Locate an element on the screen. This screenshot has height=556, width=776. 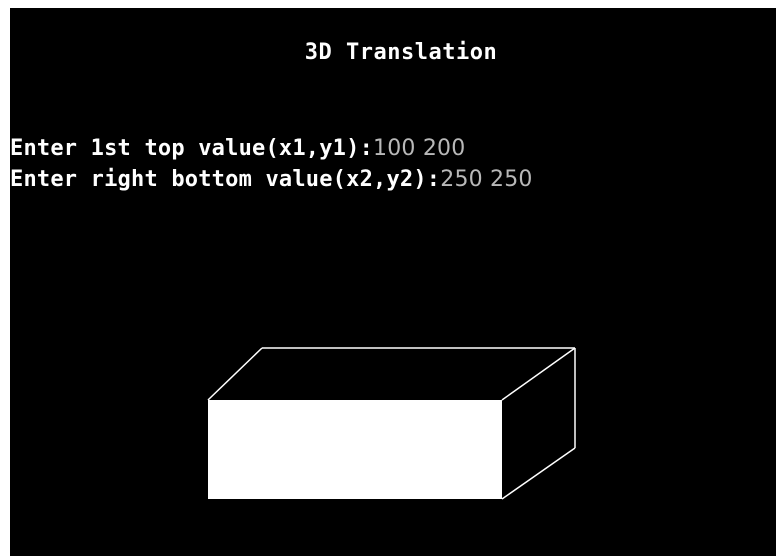
3d-box is located at coordinates (391, 423).